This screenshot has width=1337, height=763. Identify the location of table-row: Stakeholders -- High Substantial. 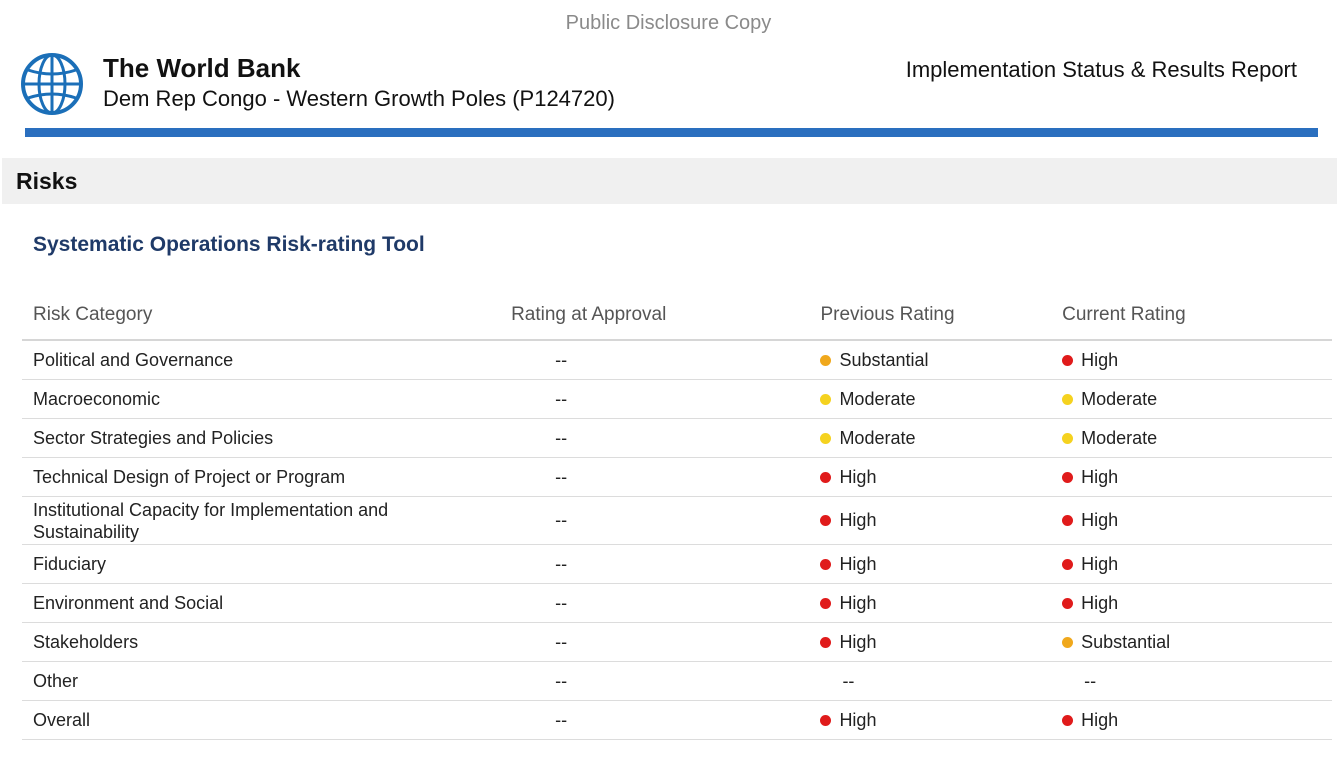
(677, 642).